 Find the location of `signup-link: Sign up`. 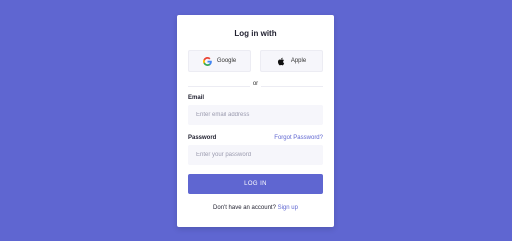

signup-link: Sign up is located at coordinates (288, 208).